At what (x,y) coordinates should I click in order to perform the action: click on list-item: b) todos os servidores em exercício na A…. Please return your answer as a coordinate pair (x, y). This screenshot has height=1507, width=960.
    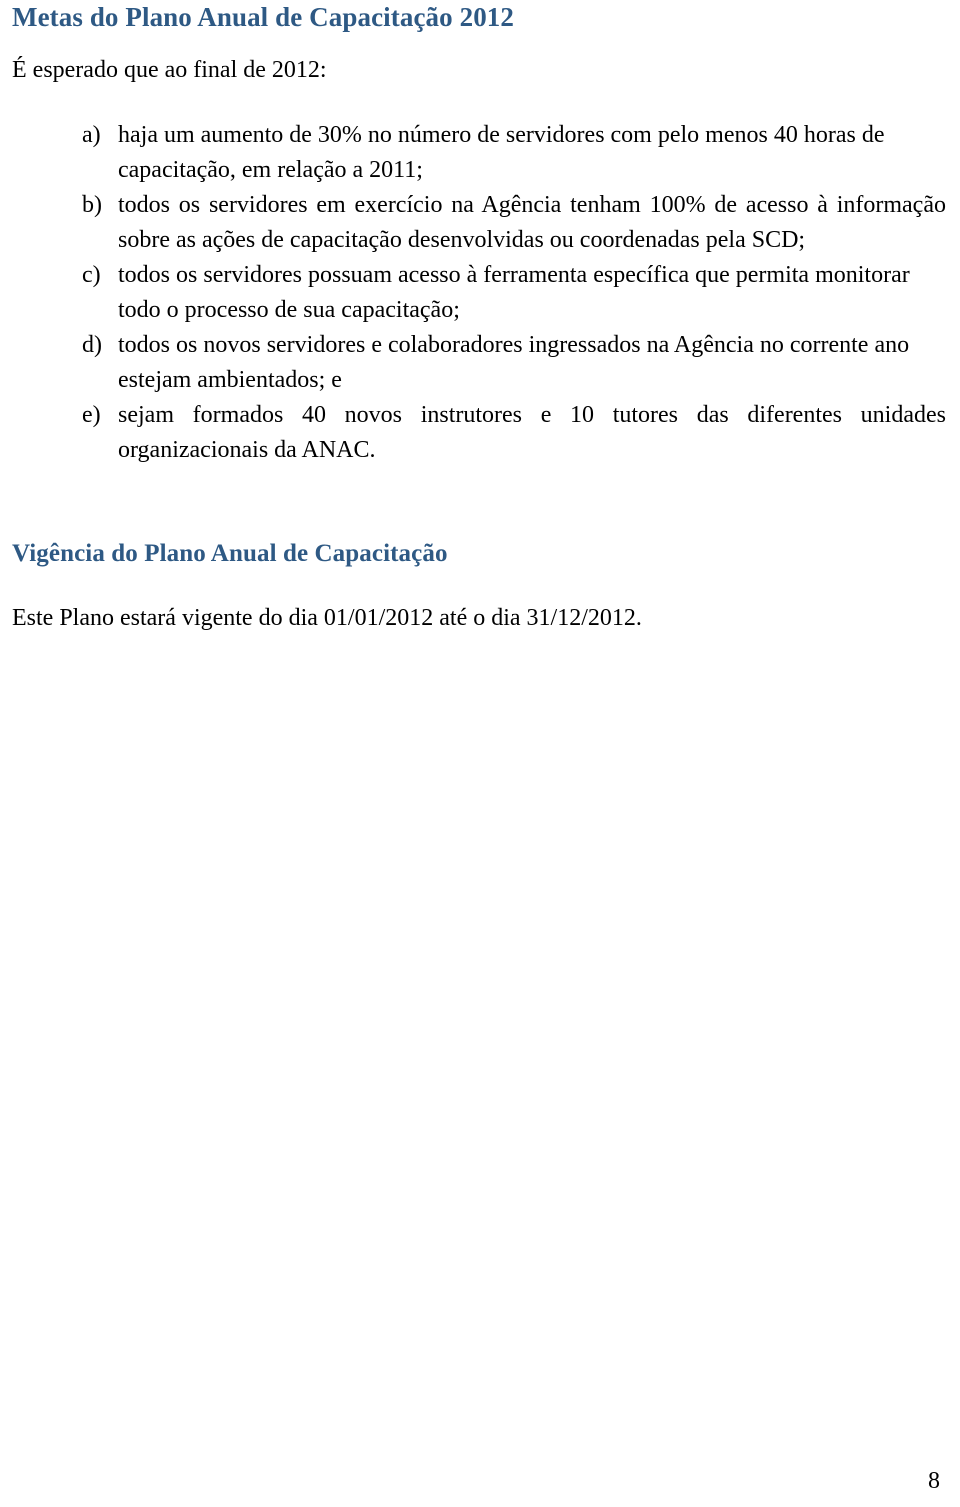
    Looking at the image, I should click on (479, 223).